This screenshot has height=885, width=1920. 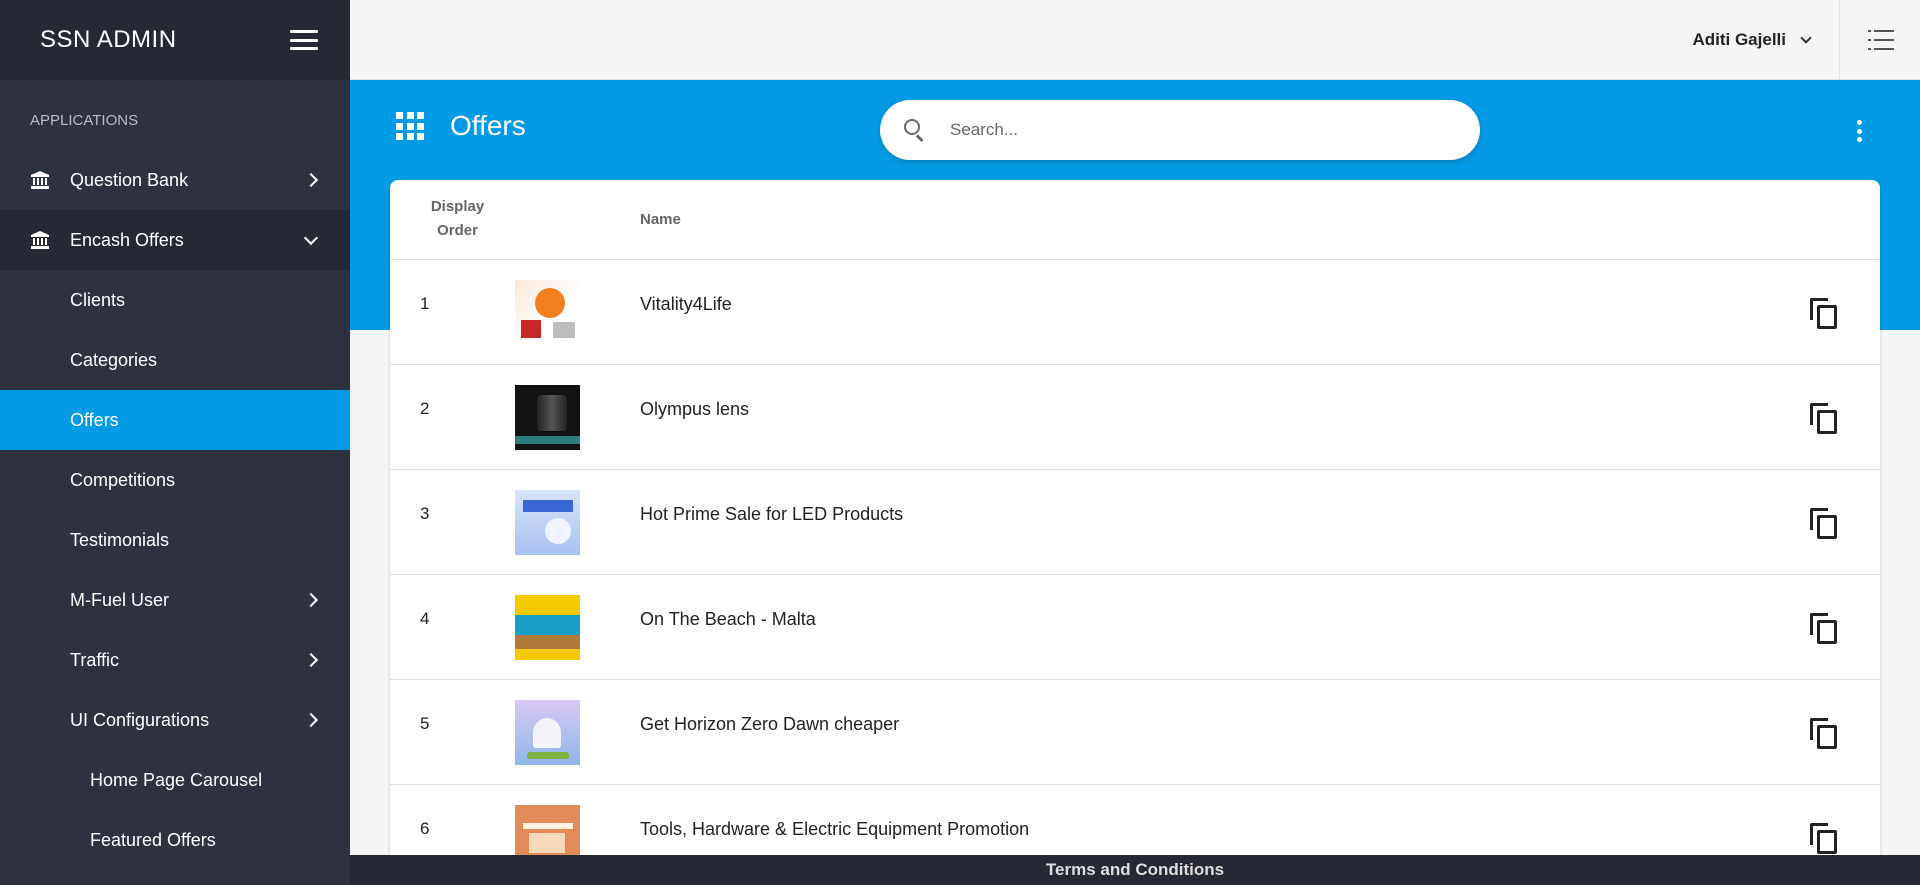 I want to click on offer-name-cell: Hot Prime Sale for LED Products, so click(x=772, y=514).